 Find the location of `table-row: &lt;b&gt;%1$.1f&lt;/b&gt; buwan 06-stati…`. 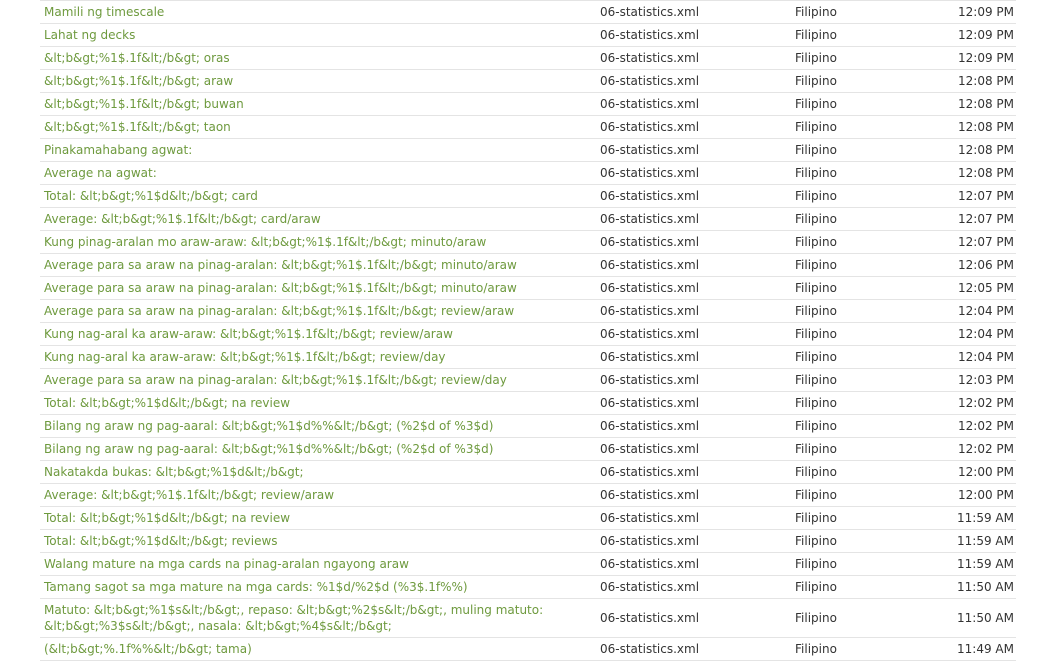

table-row: &lt;b&gt;%1$.1f&lt;/b&gt; buwan 06-stati… is located at coordinates (528, 104).